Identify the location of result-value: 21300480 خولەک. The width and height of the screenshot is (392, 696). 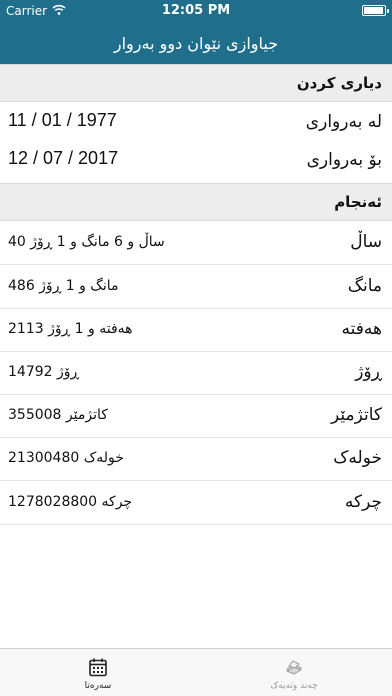
(66, 458).